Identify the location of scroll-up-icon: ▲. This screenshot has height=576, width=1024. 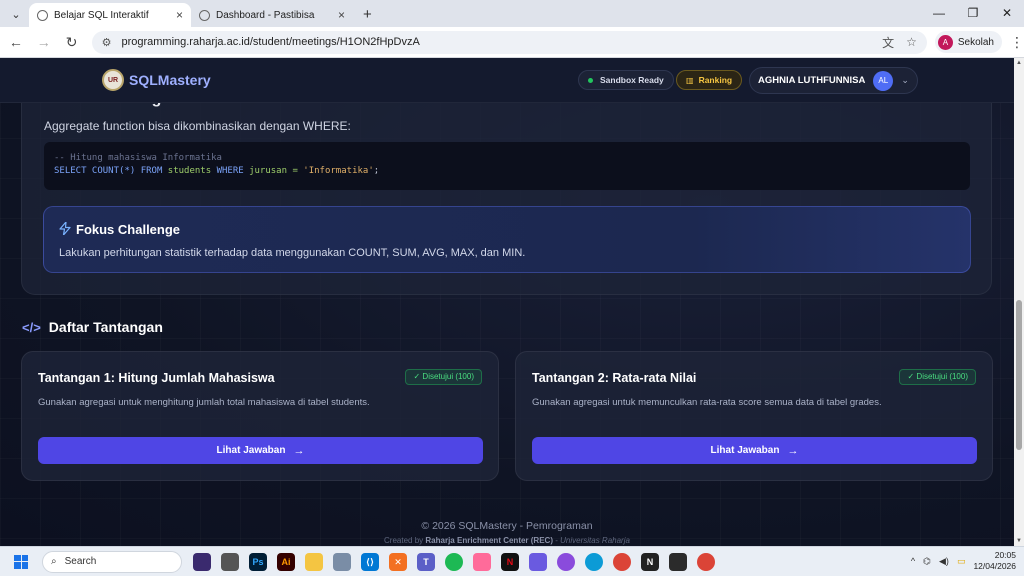
(1019, 63).